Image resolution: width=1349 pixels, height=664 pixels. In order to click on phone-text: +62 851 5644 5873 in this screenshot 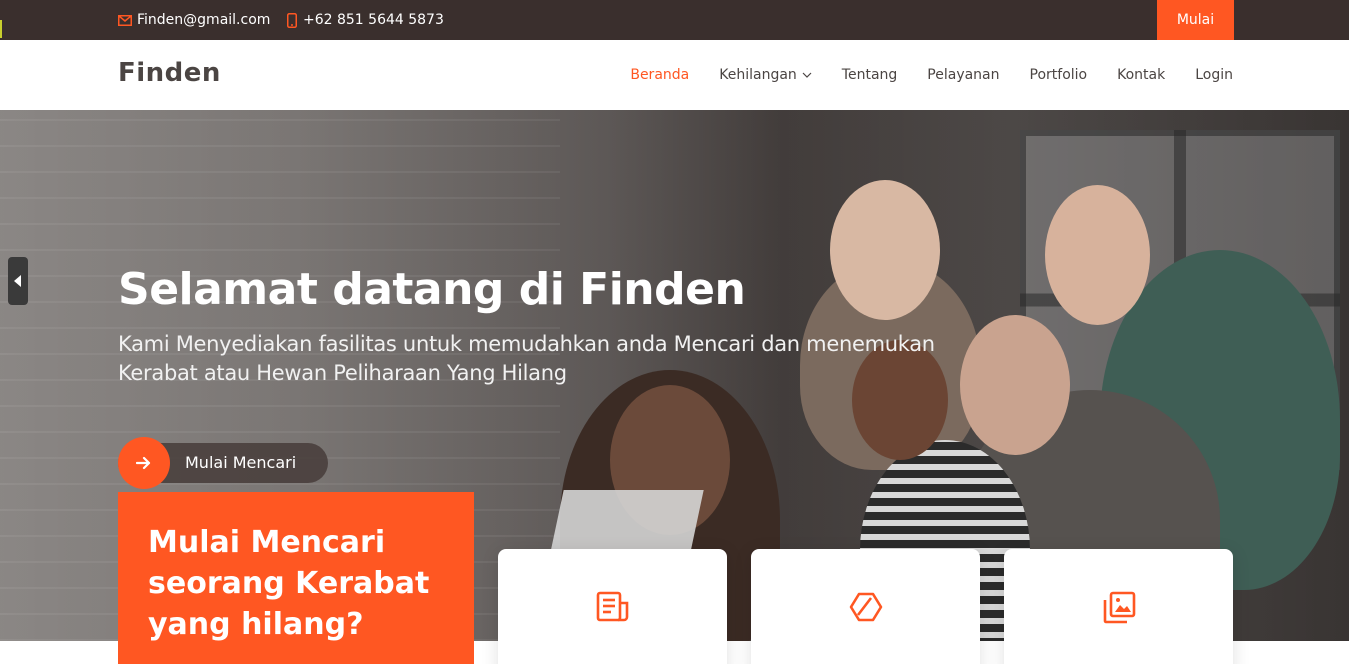, I will do `click(373, 20)`.